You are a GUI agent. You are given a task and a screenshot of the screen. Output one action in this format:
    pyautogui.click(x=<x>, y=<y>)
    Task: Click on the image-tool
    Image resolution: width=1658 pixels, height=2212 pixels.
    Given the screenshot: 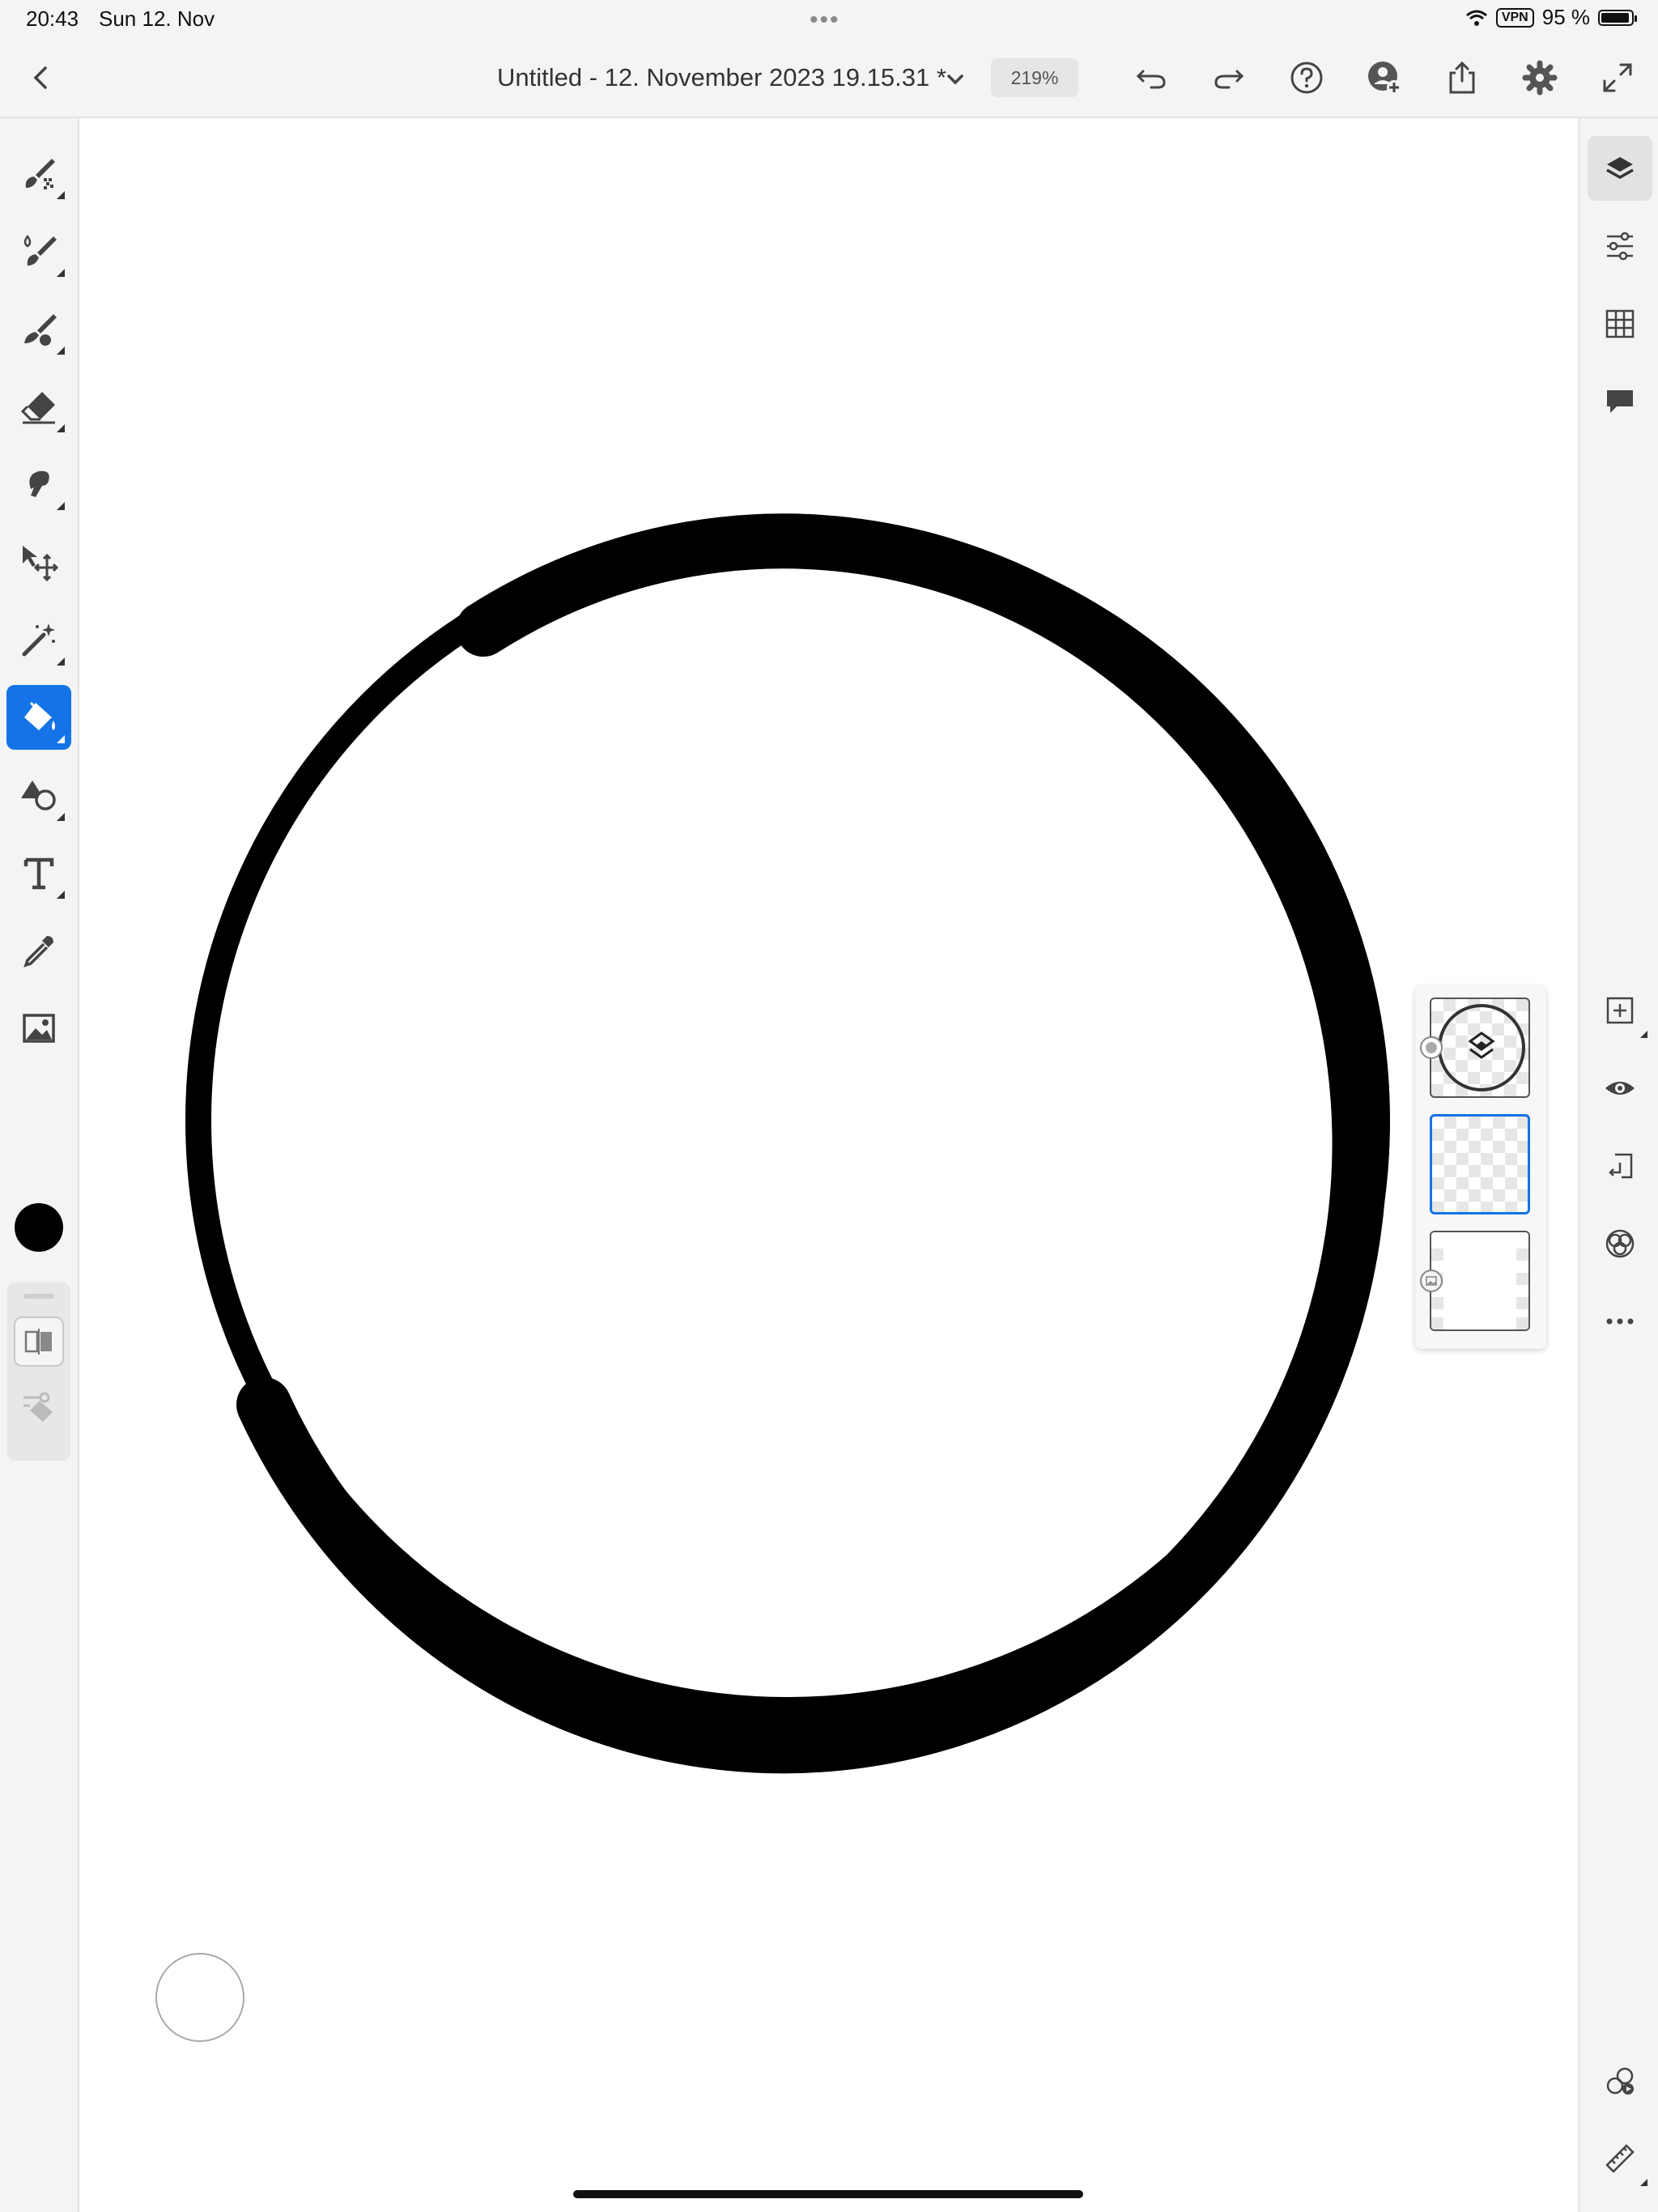 What is the action you would take?
    pyautogui.click(x=38, y=1028)
    